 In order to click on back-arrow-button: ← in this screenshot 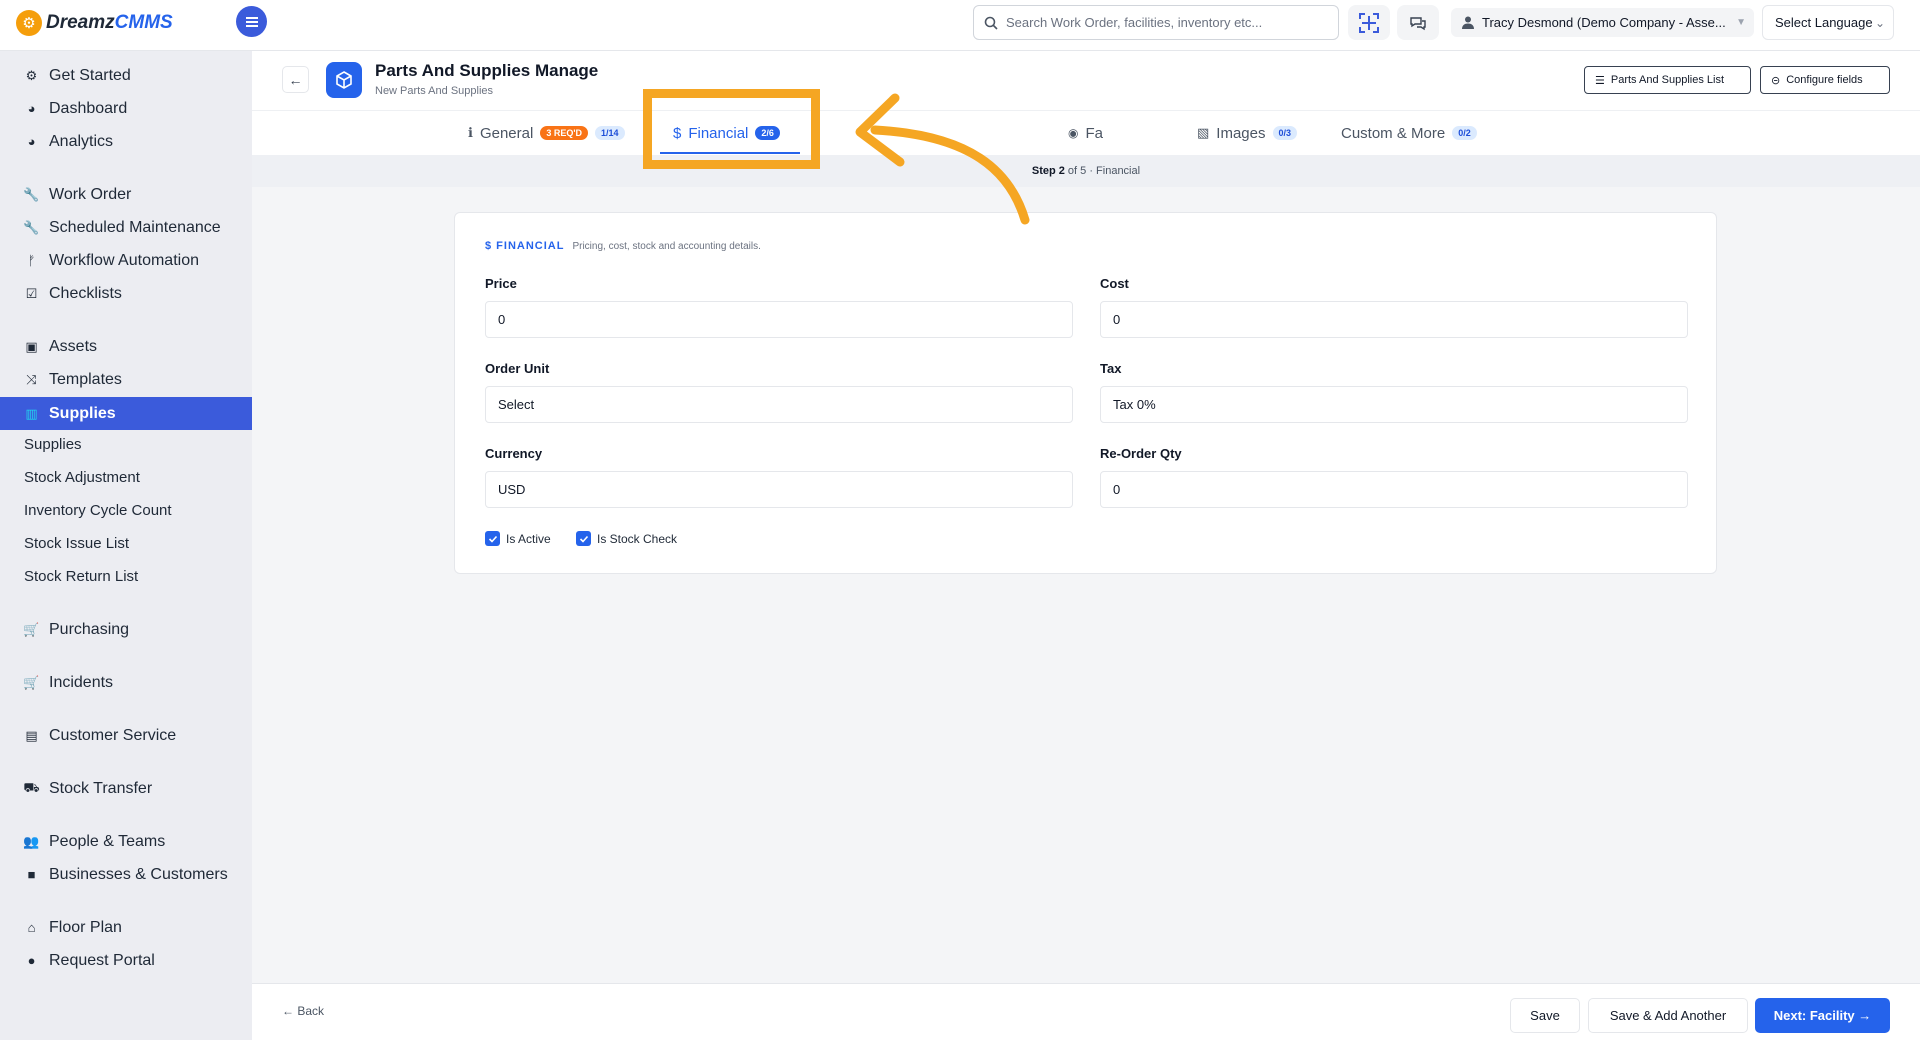, I will do `click(295, 79)`.